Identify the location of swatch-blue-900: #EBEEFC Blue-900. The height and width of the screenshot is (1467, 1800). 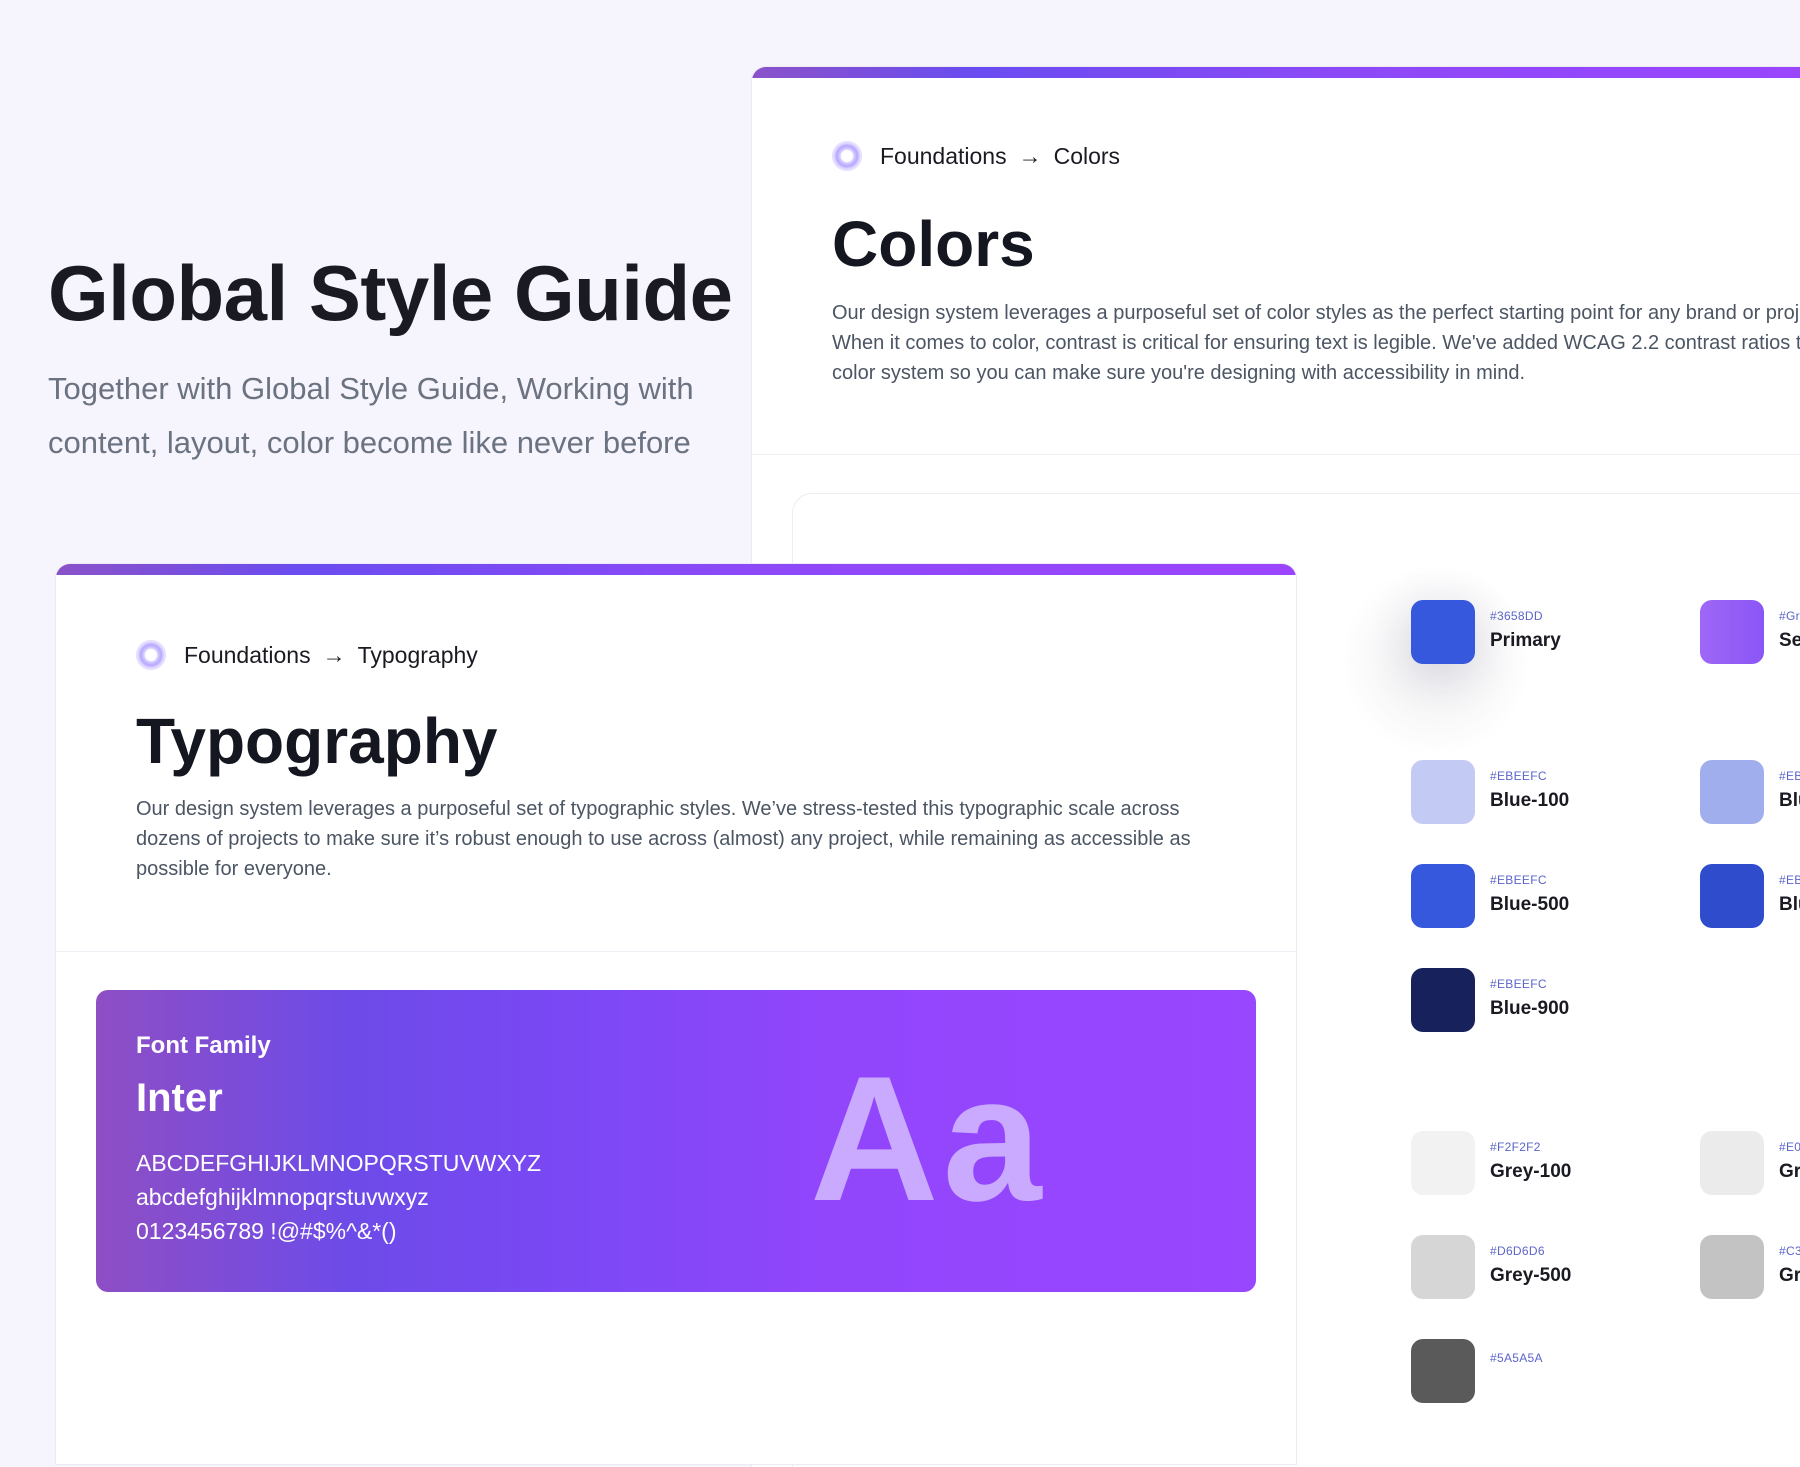
(1490, 1000).